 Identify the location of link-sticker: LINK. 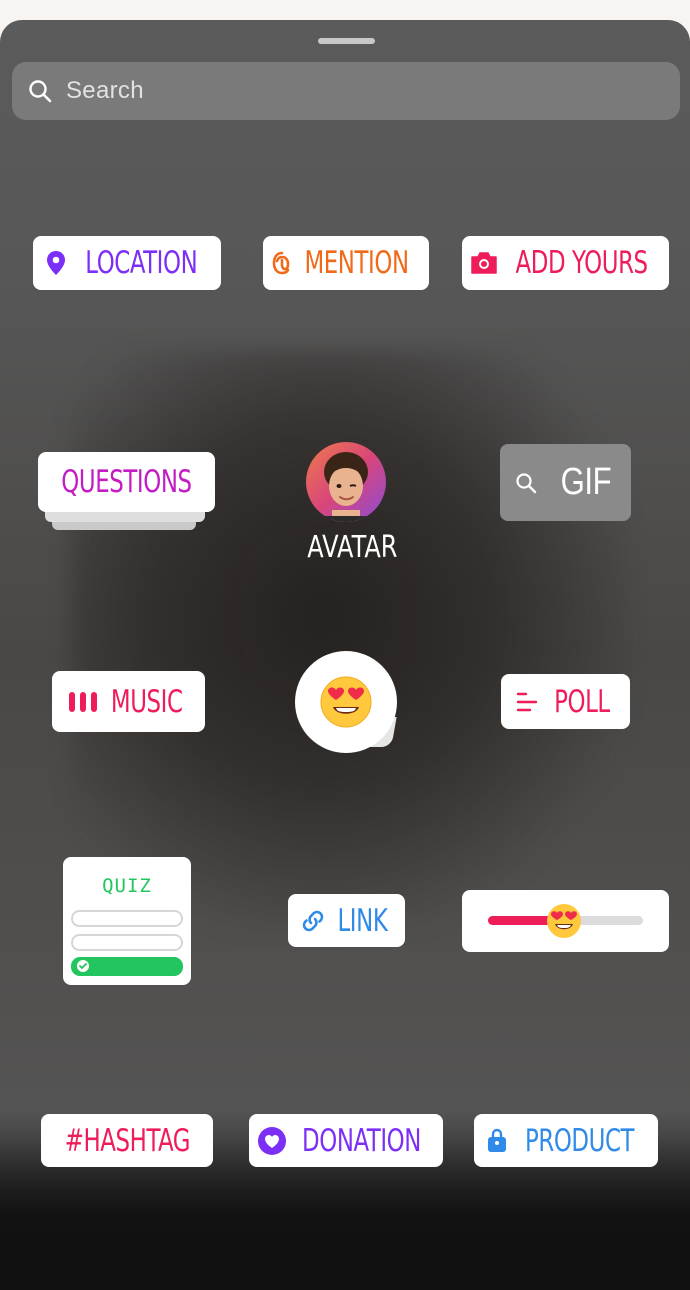
(346, 920).